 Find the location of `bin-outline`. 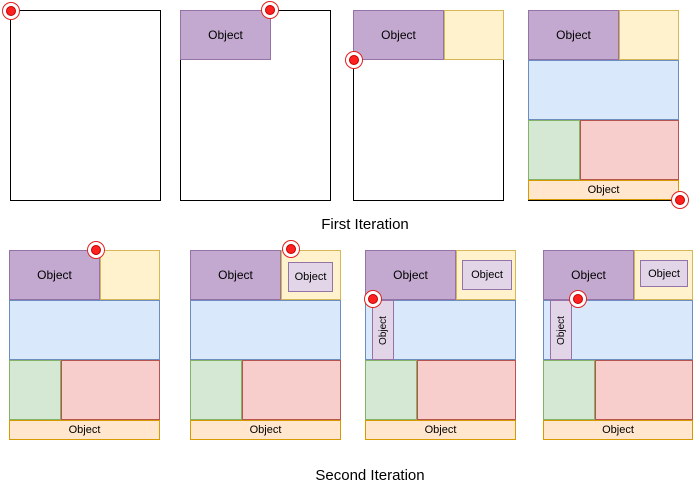

bin-outline is located at coordinates (85, 105).